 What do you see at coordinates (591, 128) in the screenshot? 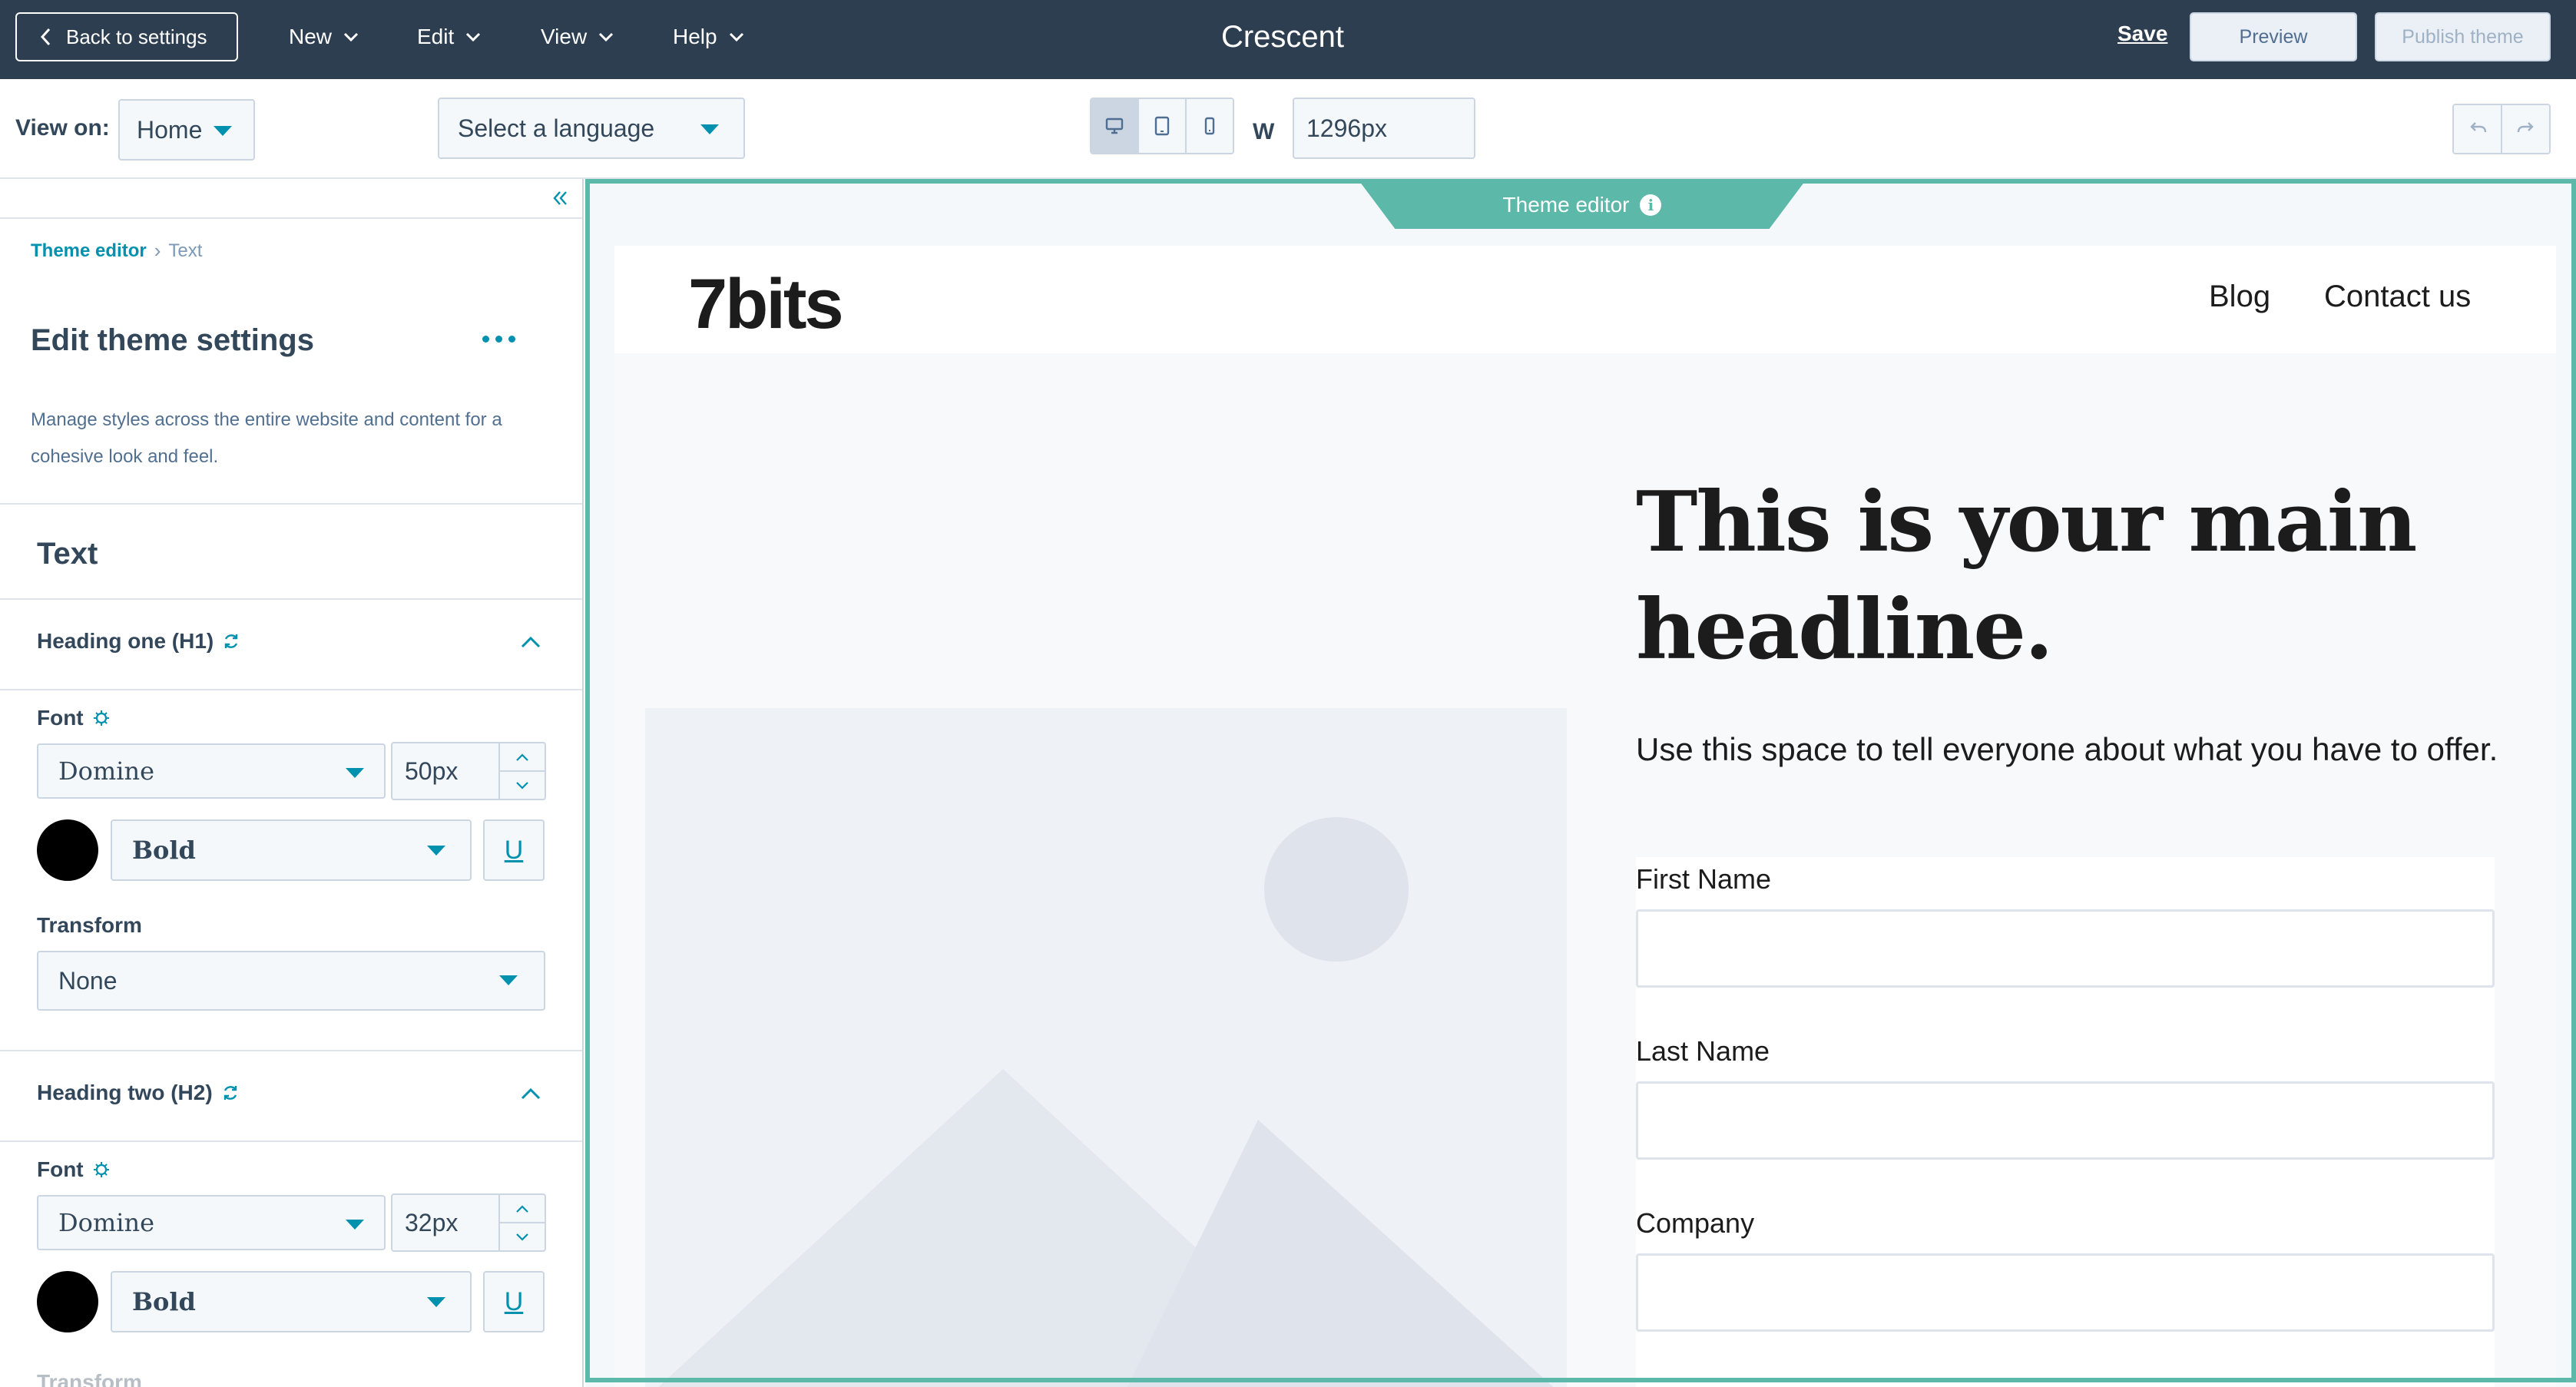
I see `language-dropdown: Select a language` at bounding box center [591, 128].